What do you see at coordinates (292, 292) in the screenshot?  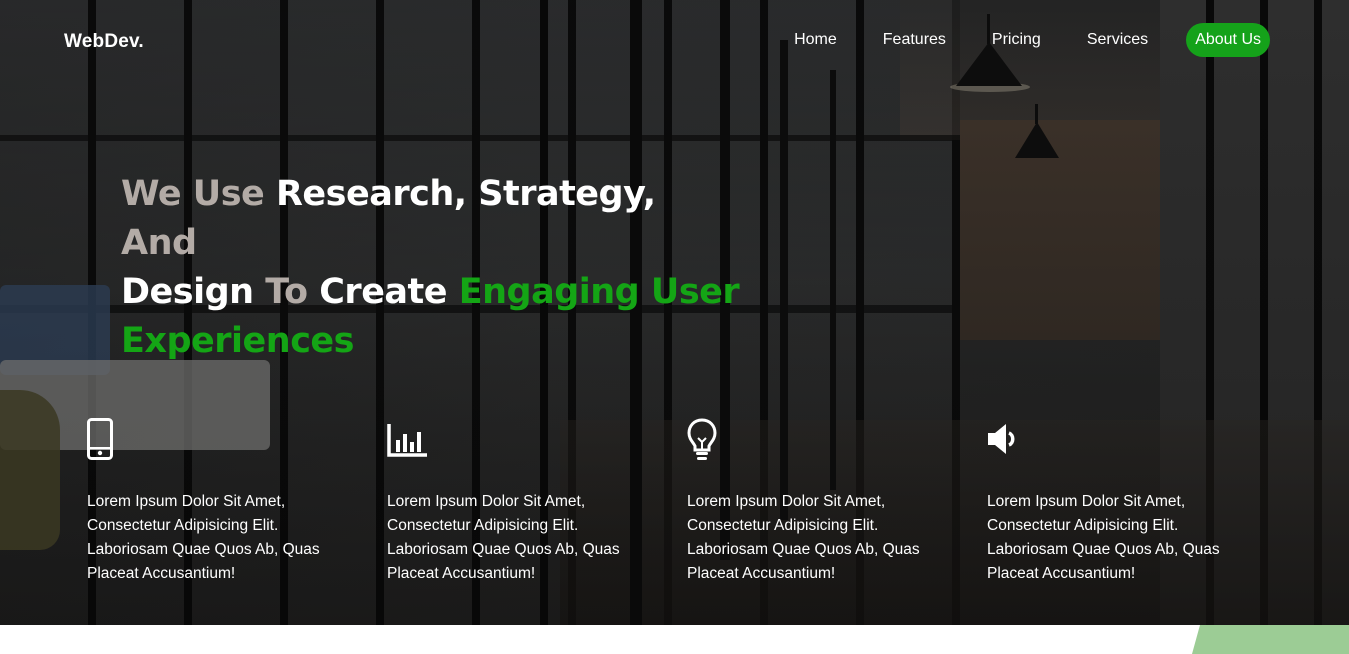 I see `headline-part: To` at bounding box center [292, 292].